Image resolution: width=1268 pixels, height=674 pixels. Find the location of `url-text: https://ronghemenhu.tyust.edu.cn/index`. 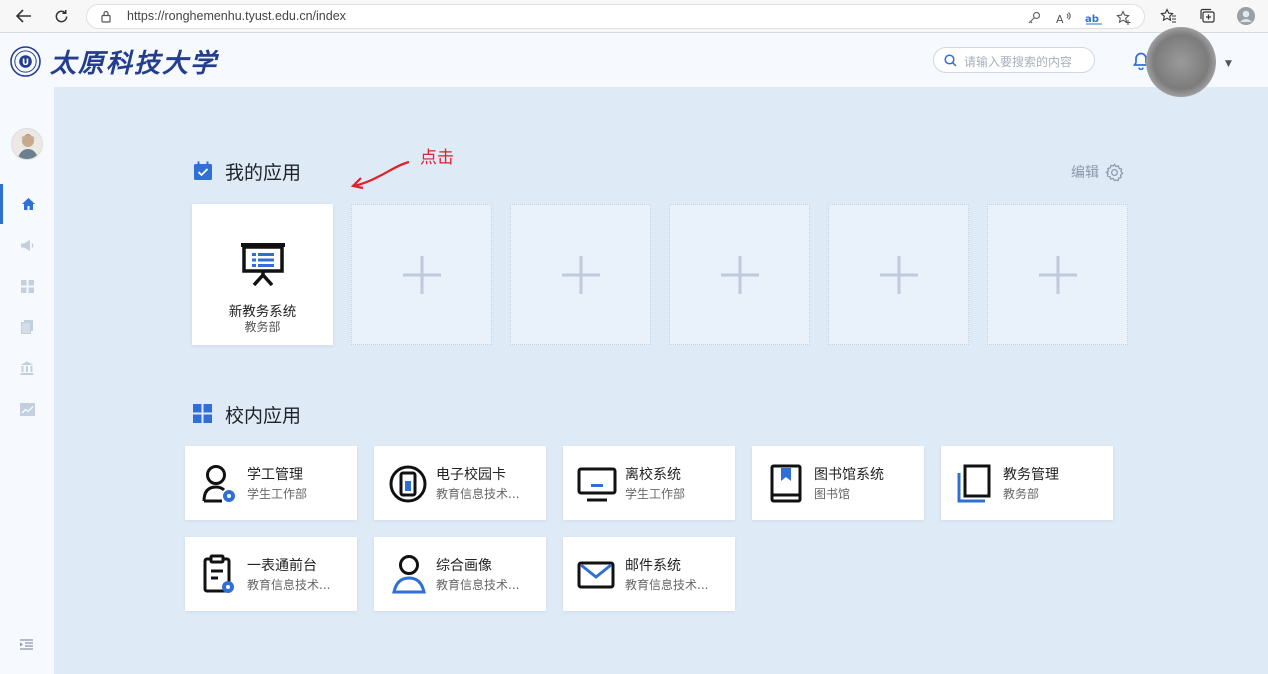

url-text: https://ronghemenhu.tyust.edu.cn/index is located at coordinates (236, 16).